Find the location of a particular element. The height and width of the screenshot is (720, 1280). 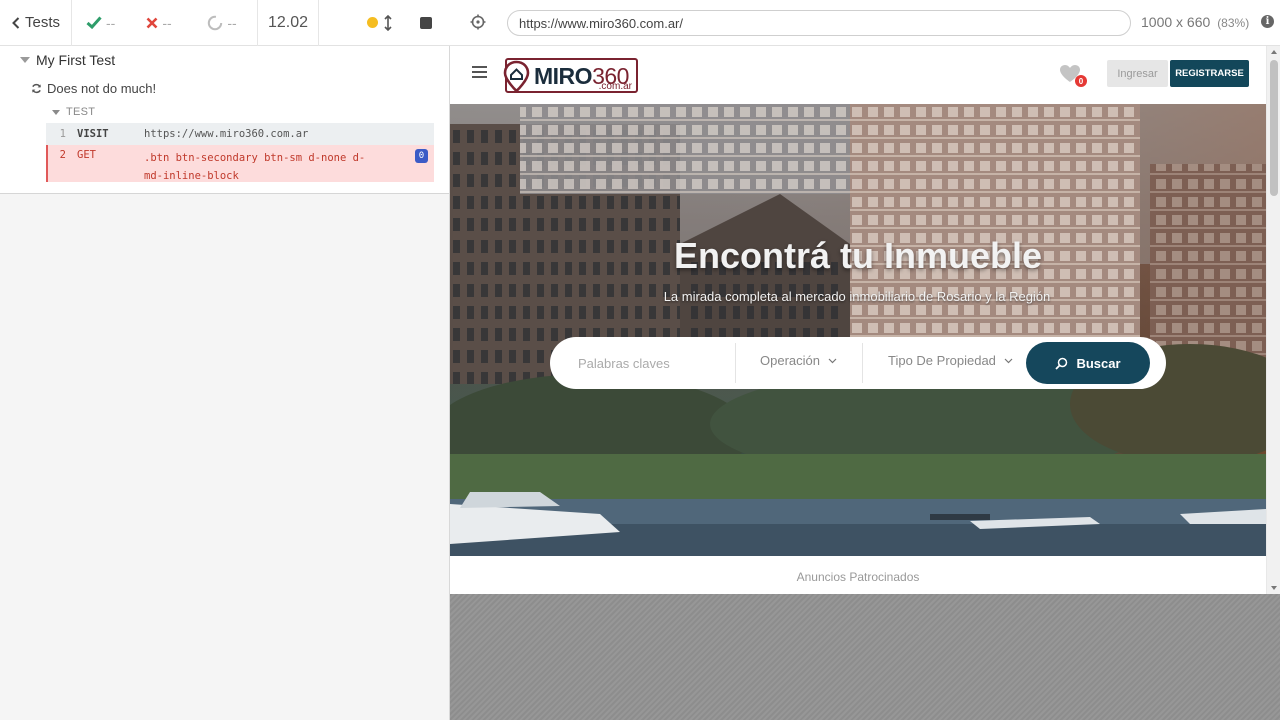

failed-value: -- is located at coordinates (167, 22).